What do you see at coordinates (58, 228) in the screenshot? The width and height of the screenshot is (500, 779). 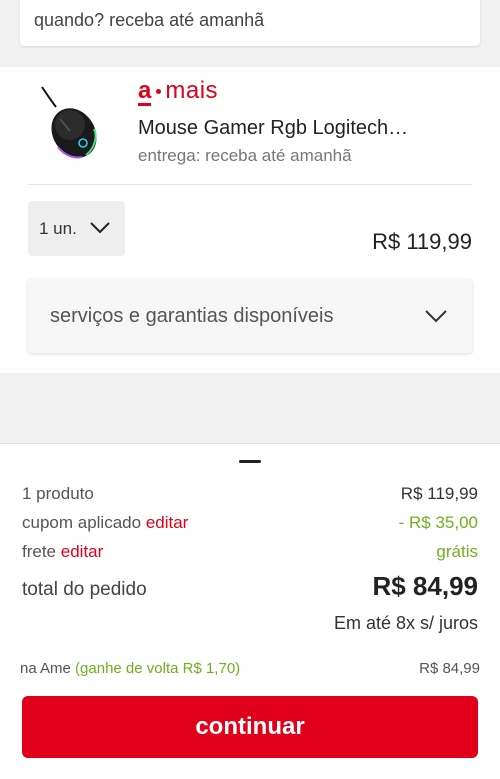 I see `quantity-value: 1 un.` at bounding box center [58, 228].